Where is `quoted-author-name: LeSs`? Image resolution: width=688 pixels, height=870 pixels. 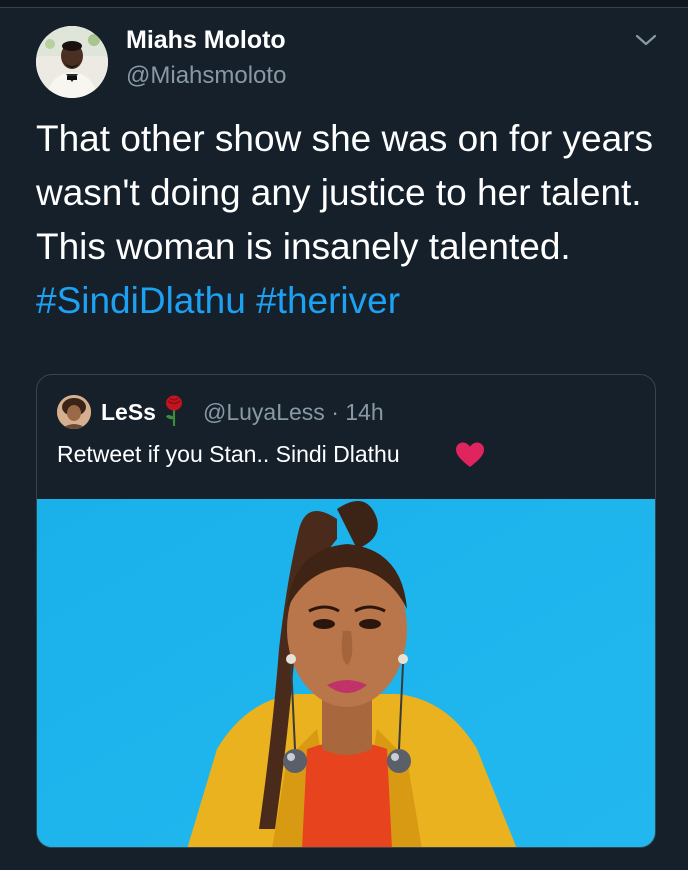
quoted-author-name: LeSs is located at coordinates (128, 412).